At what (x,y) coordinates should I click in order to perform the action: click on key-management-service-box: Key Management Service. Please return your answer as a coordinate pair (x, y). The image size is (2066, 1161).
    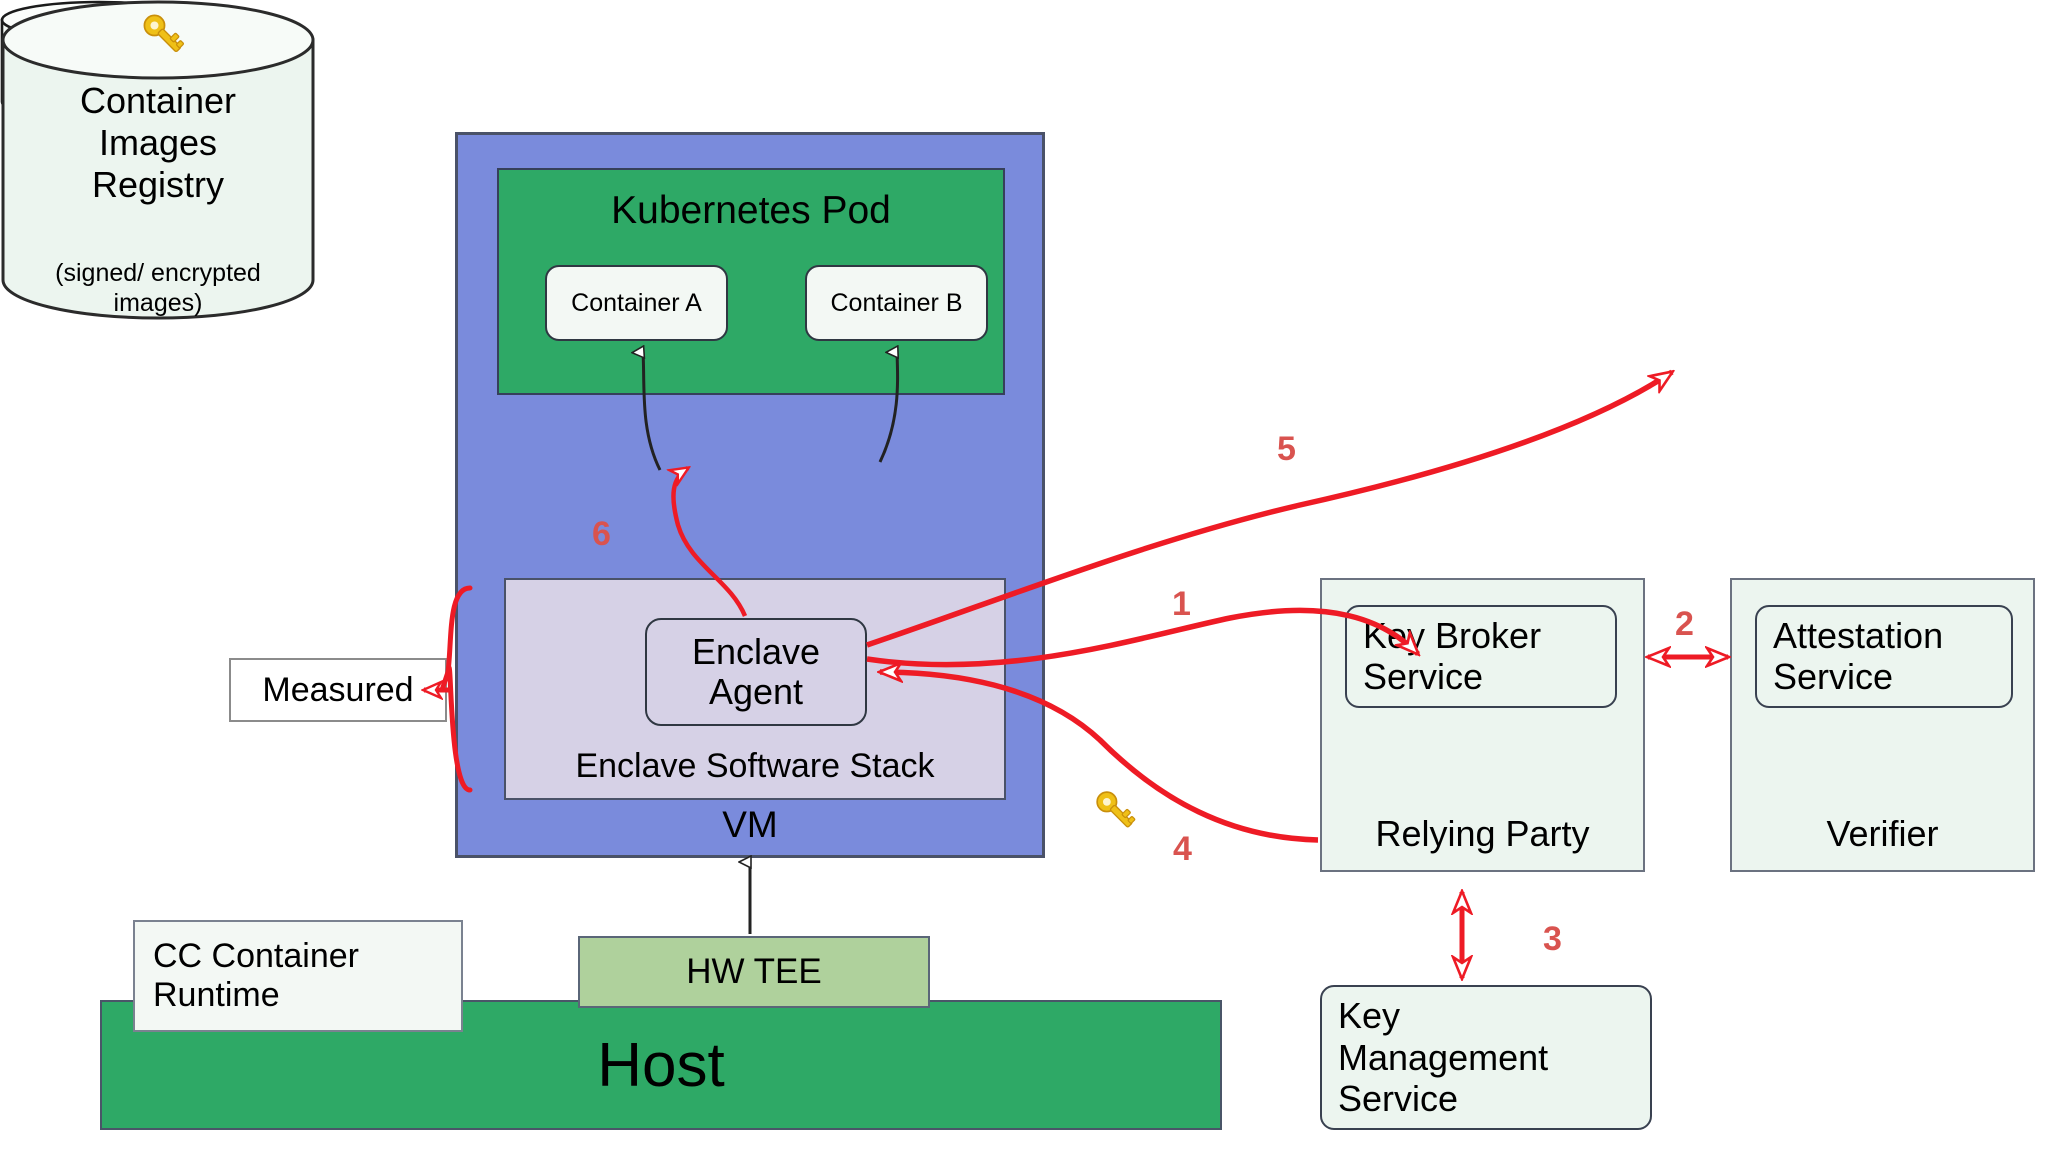
    Looking at the image, I should click on (1486, 1057).